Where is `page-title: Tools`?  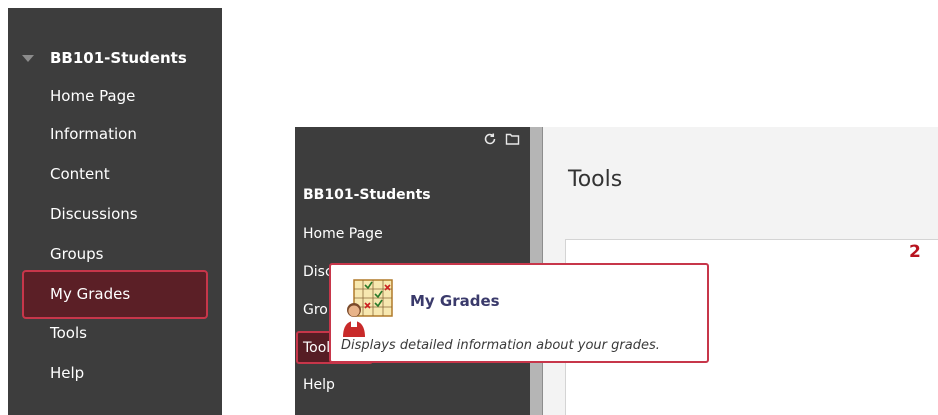 page-title: Tools is located at coordinates (595, 179).